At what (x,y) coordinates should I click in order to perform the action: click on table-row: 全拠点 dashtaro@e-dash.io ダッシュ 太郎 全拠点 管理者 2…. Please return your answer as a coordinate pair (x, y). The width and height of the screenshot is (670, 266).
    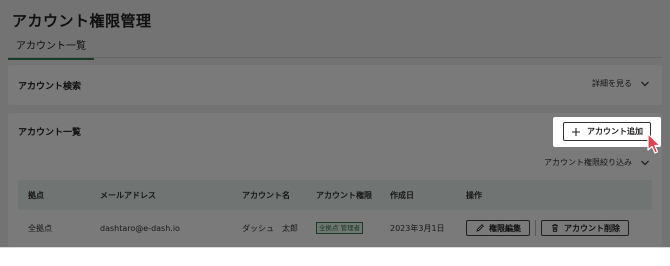
    Looking at the image, I should click on (335, 228).